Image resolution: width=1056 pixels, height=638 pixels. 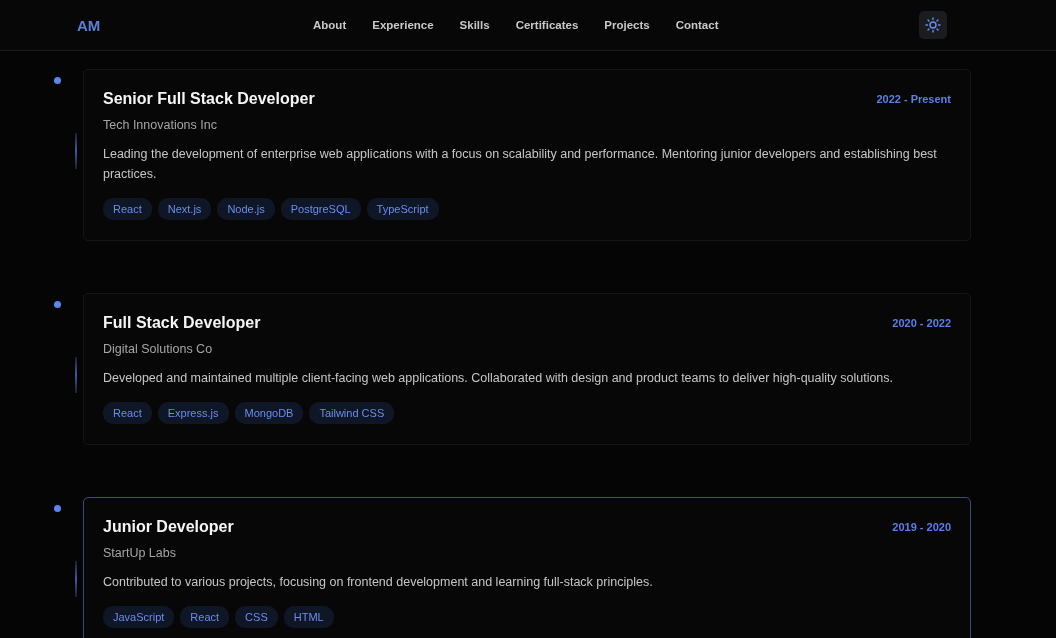 What do you see at coordinates (158, 349) in the screenshot?
I see `company-name: Digital Solutions Co` at bounding box center [158, 349].